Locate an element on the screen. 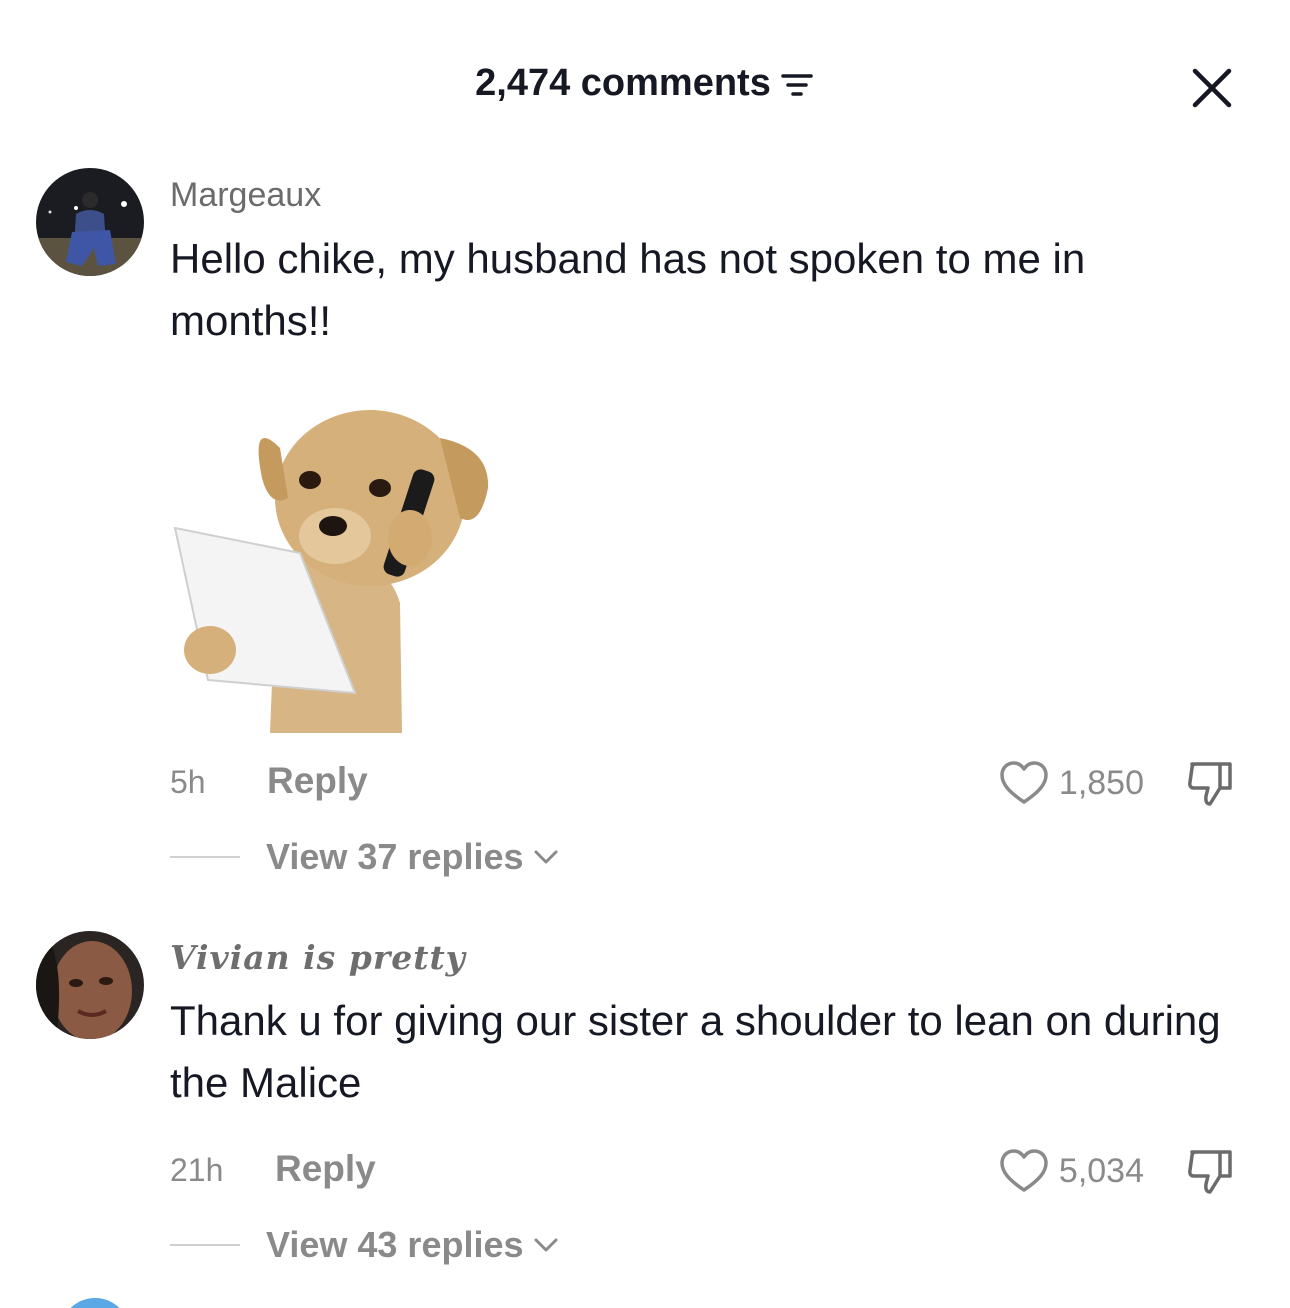 The image size is (1290, 1308). sort-filter-icon is located at coordinates (797, 84).